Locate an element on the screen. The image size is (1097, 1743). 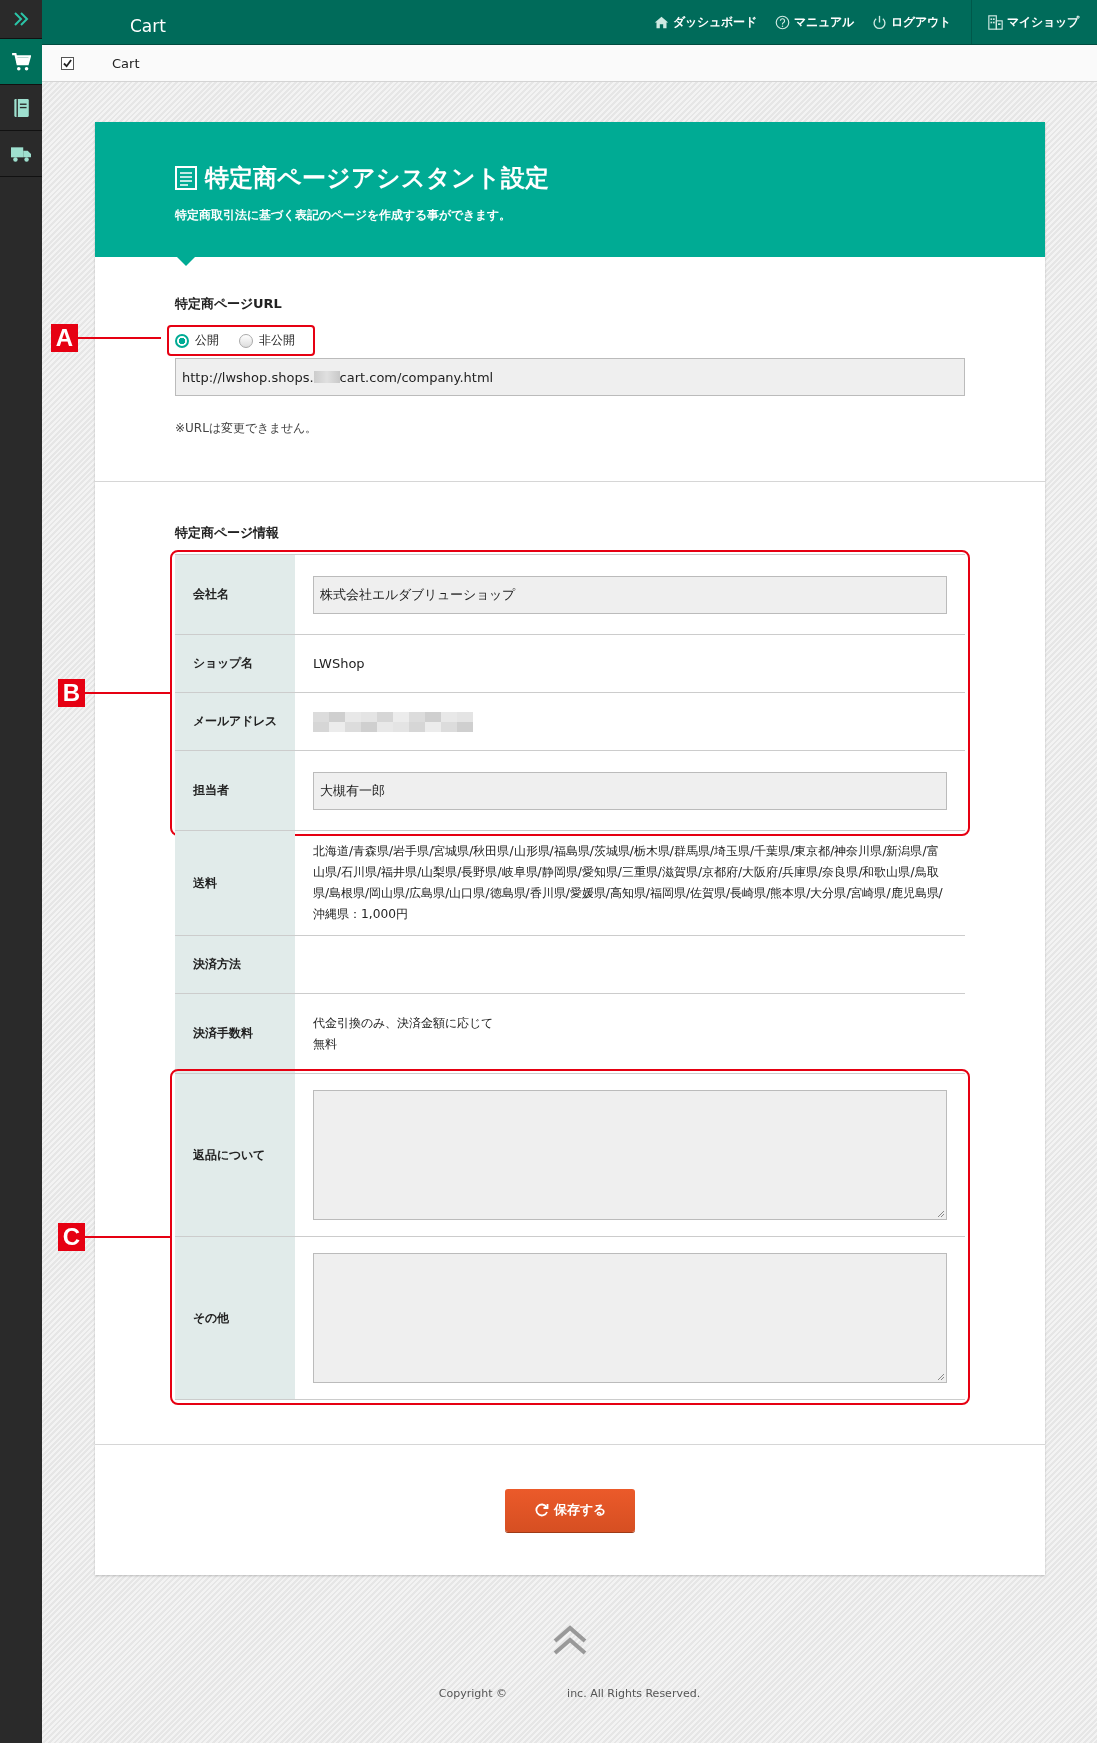
url-note: ※URLは変更できません。 is located at coordinates (246, 428).